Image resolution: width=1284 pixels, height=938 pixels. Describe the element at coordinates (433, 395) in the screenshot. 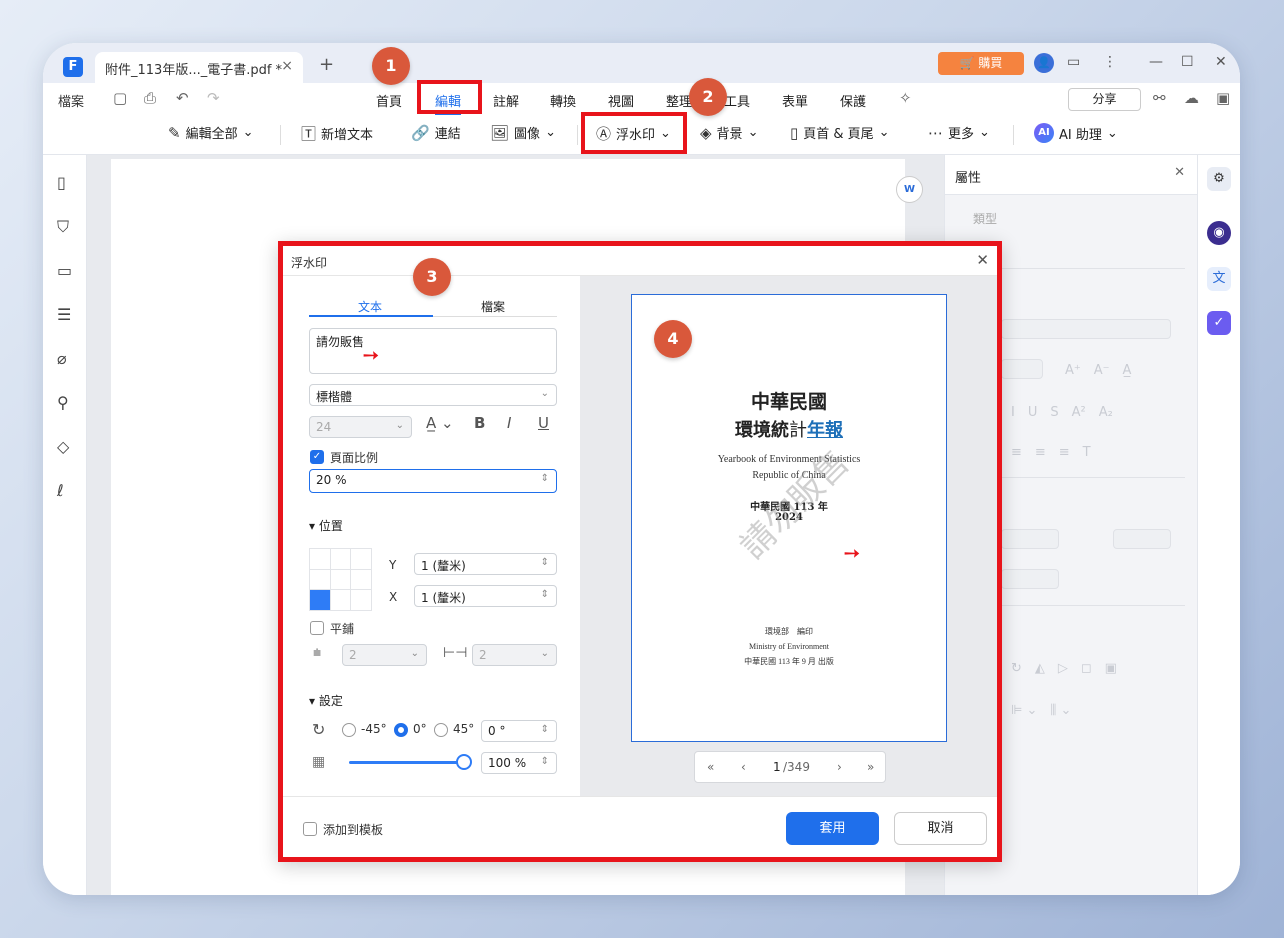

I see `font-select: 標楷體 ⌄` at that location.